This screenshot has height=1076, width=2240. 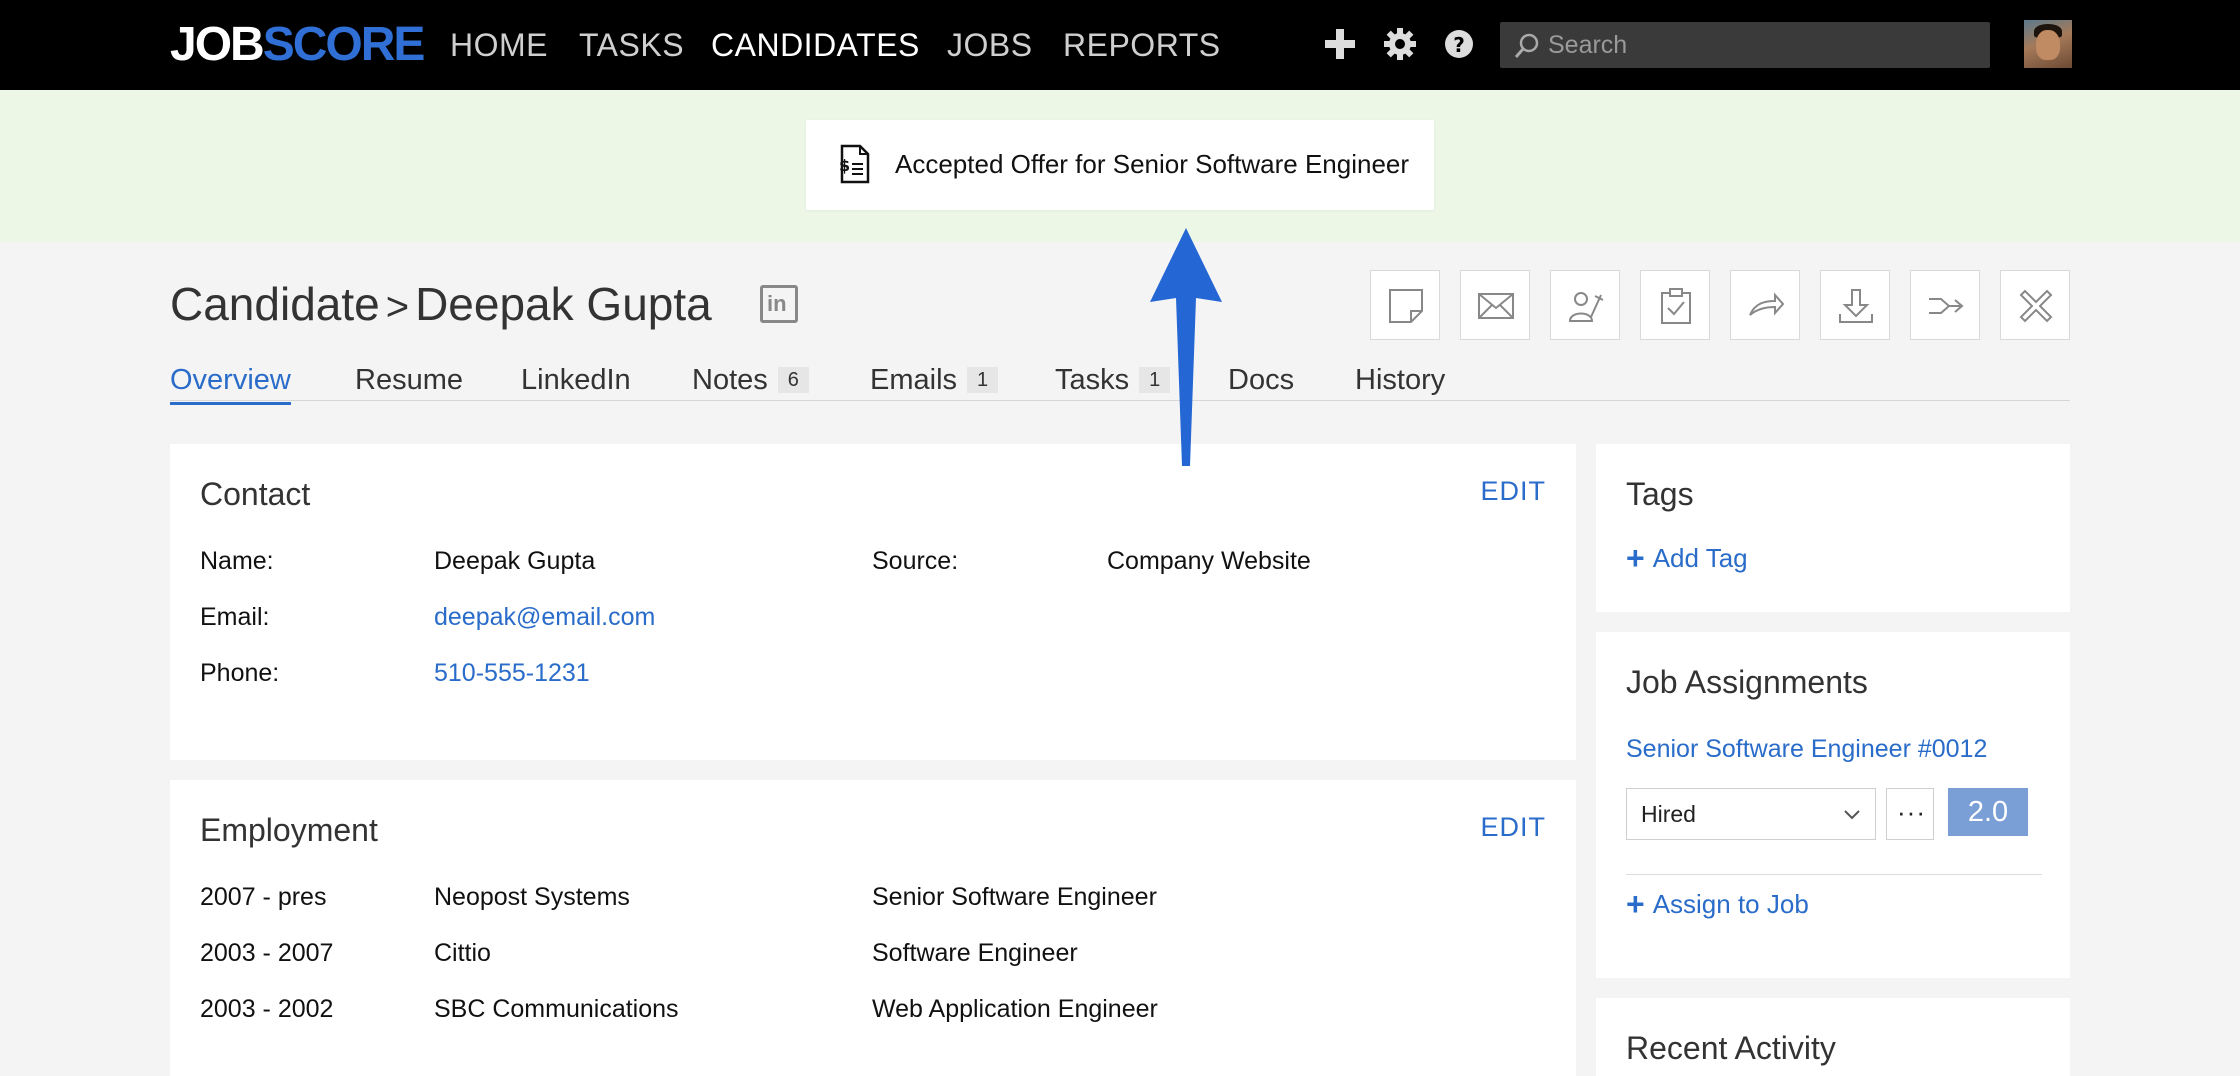 What do you see at coordinates (267, 953) in the screenshot?
I see `employment-years: 2003 - 2007` at bounding box center [267, 953].